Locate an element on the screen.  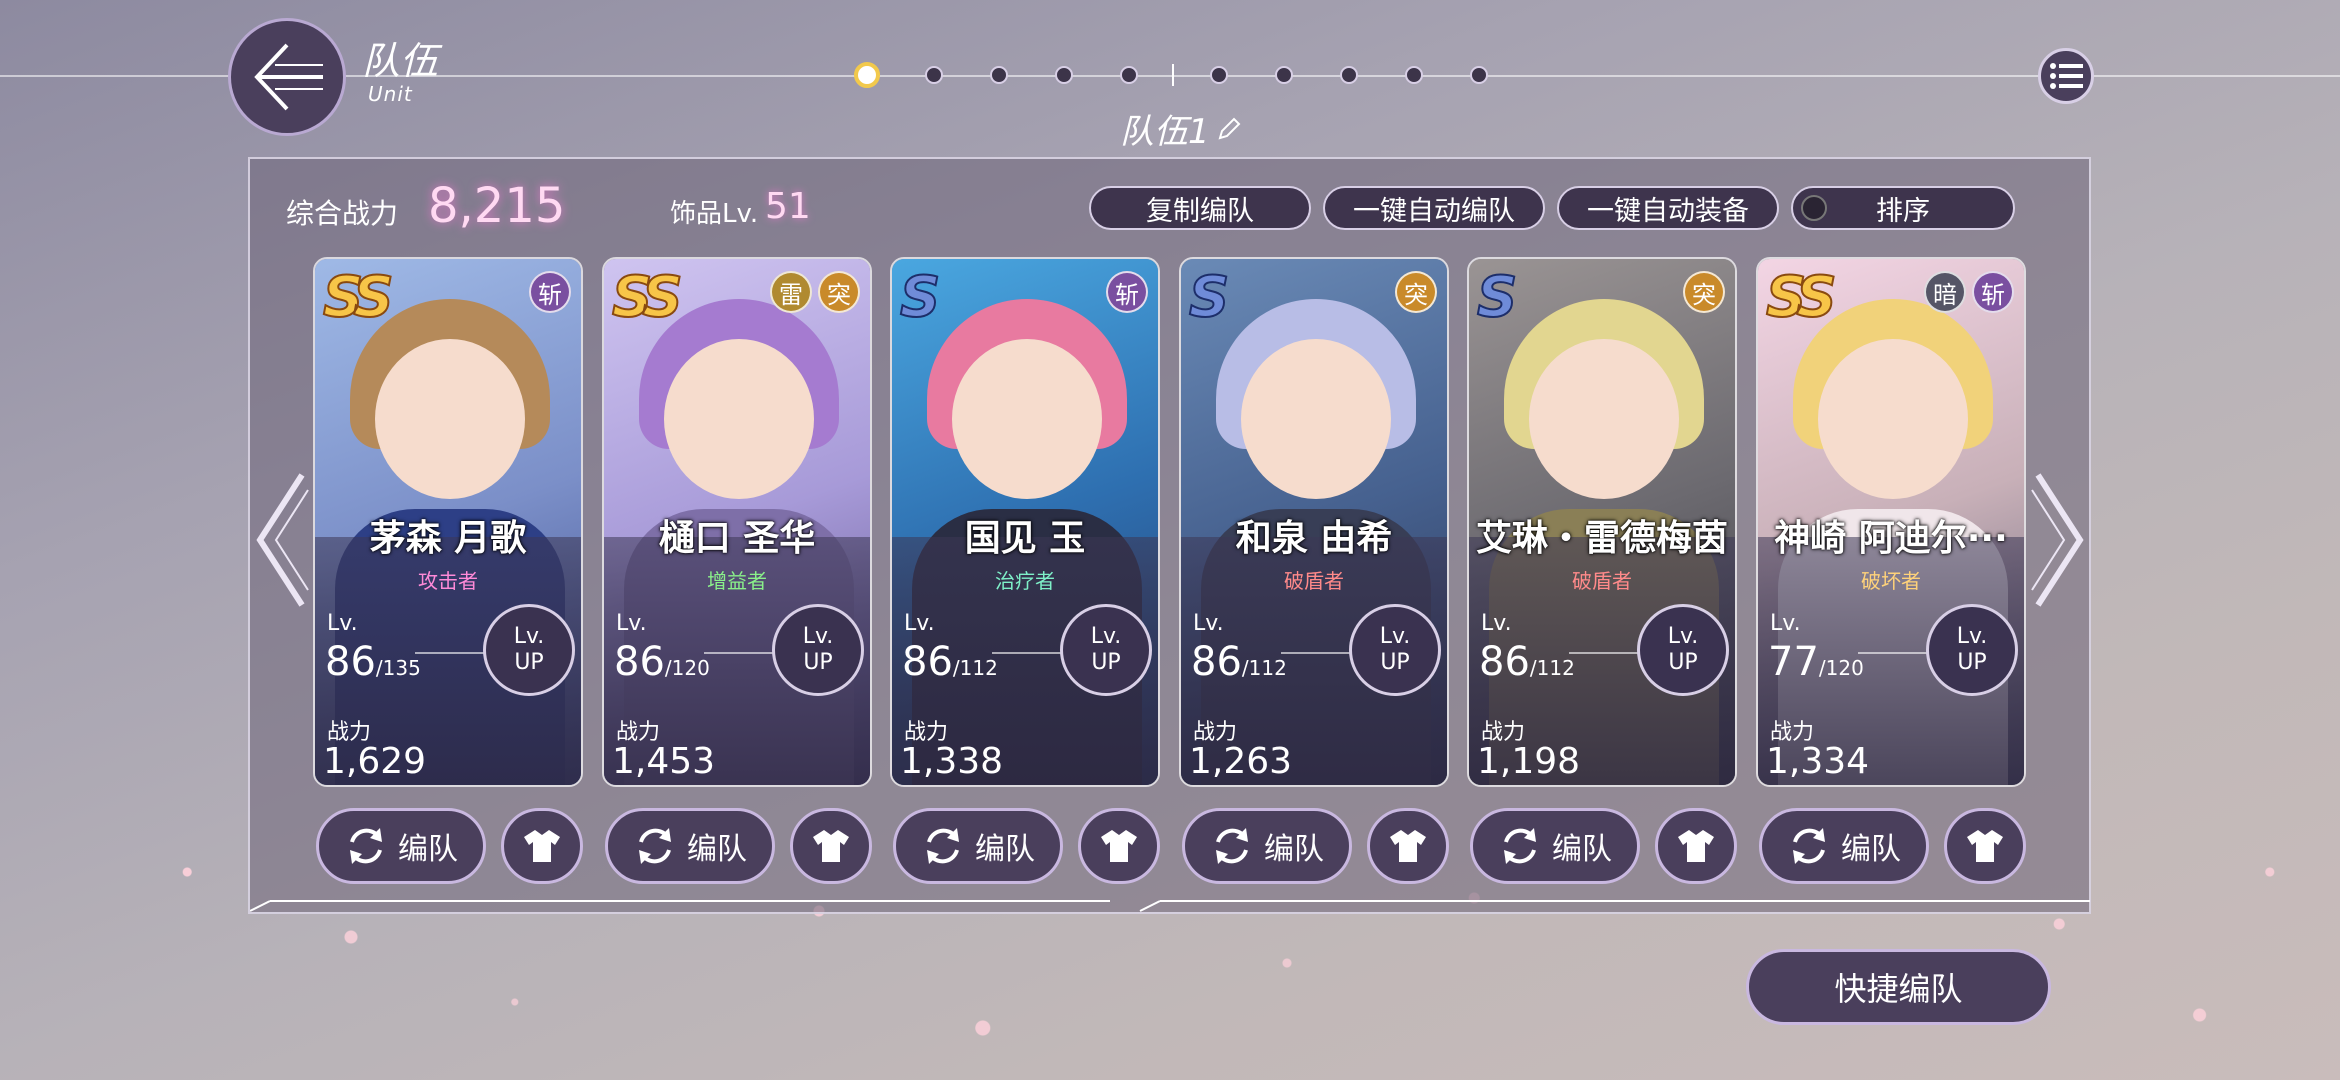
sort-label: 排序 is located at coordinates (1903, 211).